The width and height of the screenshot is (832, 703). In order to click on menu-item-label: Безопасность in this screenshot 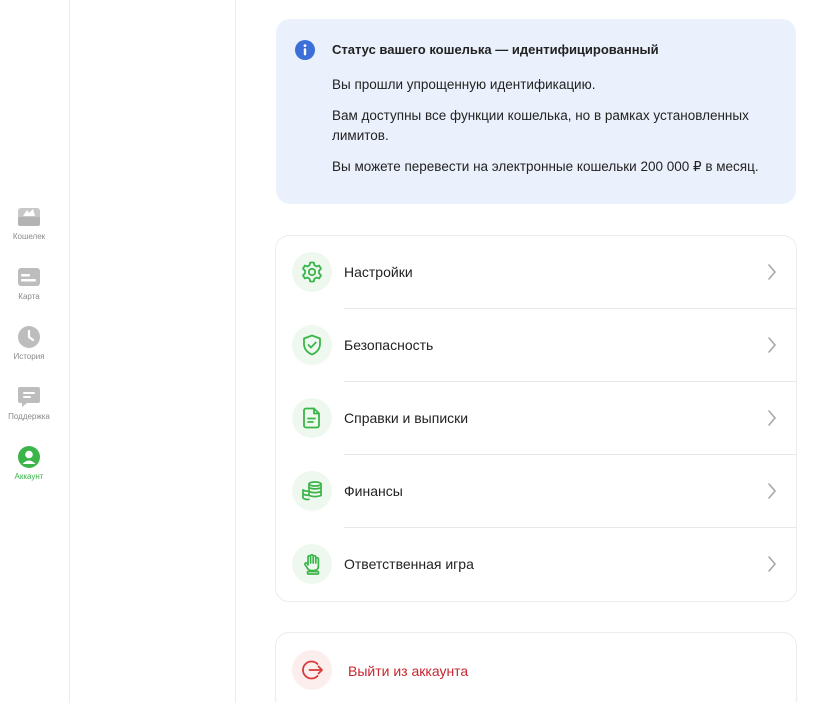, I will do `click(389, 345)`.